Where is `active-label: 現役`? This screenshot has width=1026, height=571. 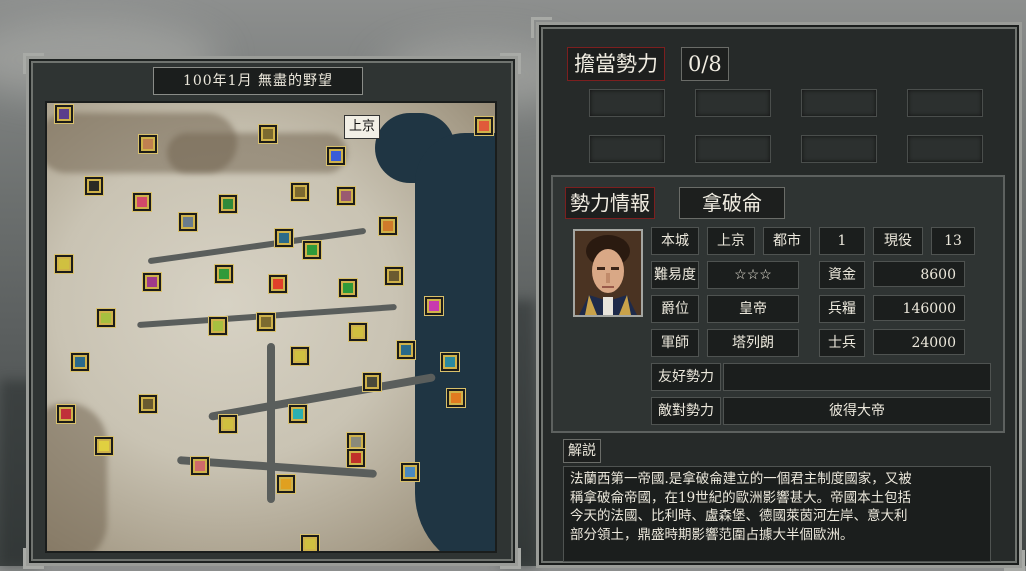
active-label: 現役 is located at coordinates (898, 241).